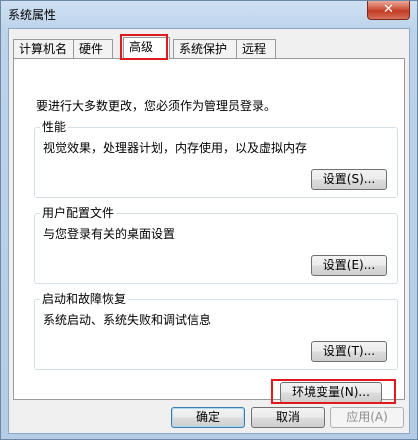  What do you see at coordinates (54, 127) in the screenshot?
I see `performance-group-title: 性能` at bounding box center [54, 127].